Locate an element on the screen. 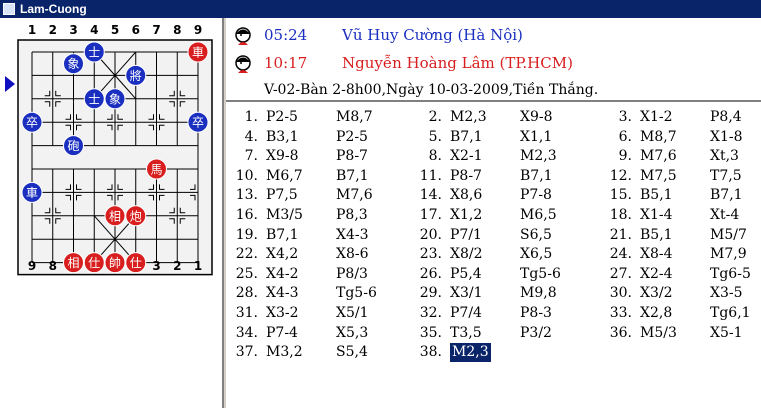 The width and height of the screenshot is (761, 408). move-blue: X9-8 is located at coordinates (536, 117).